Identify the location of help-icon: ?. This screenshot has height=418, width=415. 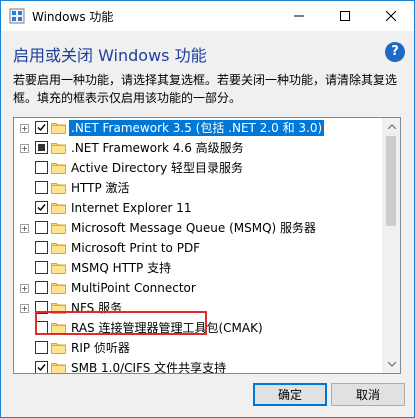
(395, 52).